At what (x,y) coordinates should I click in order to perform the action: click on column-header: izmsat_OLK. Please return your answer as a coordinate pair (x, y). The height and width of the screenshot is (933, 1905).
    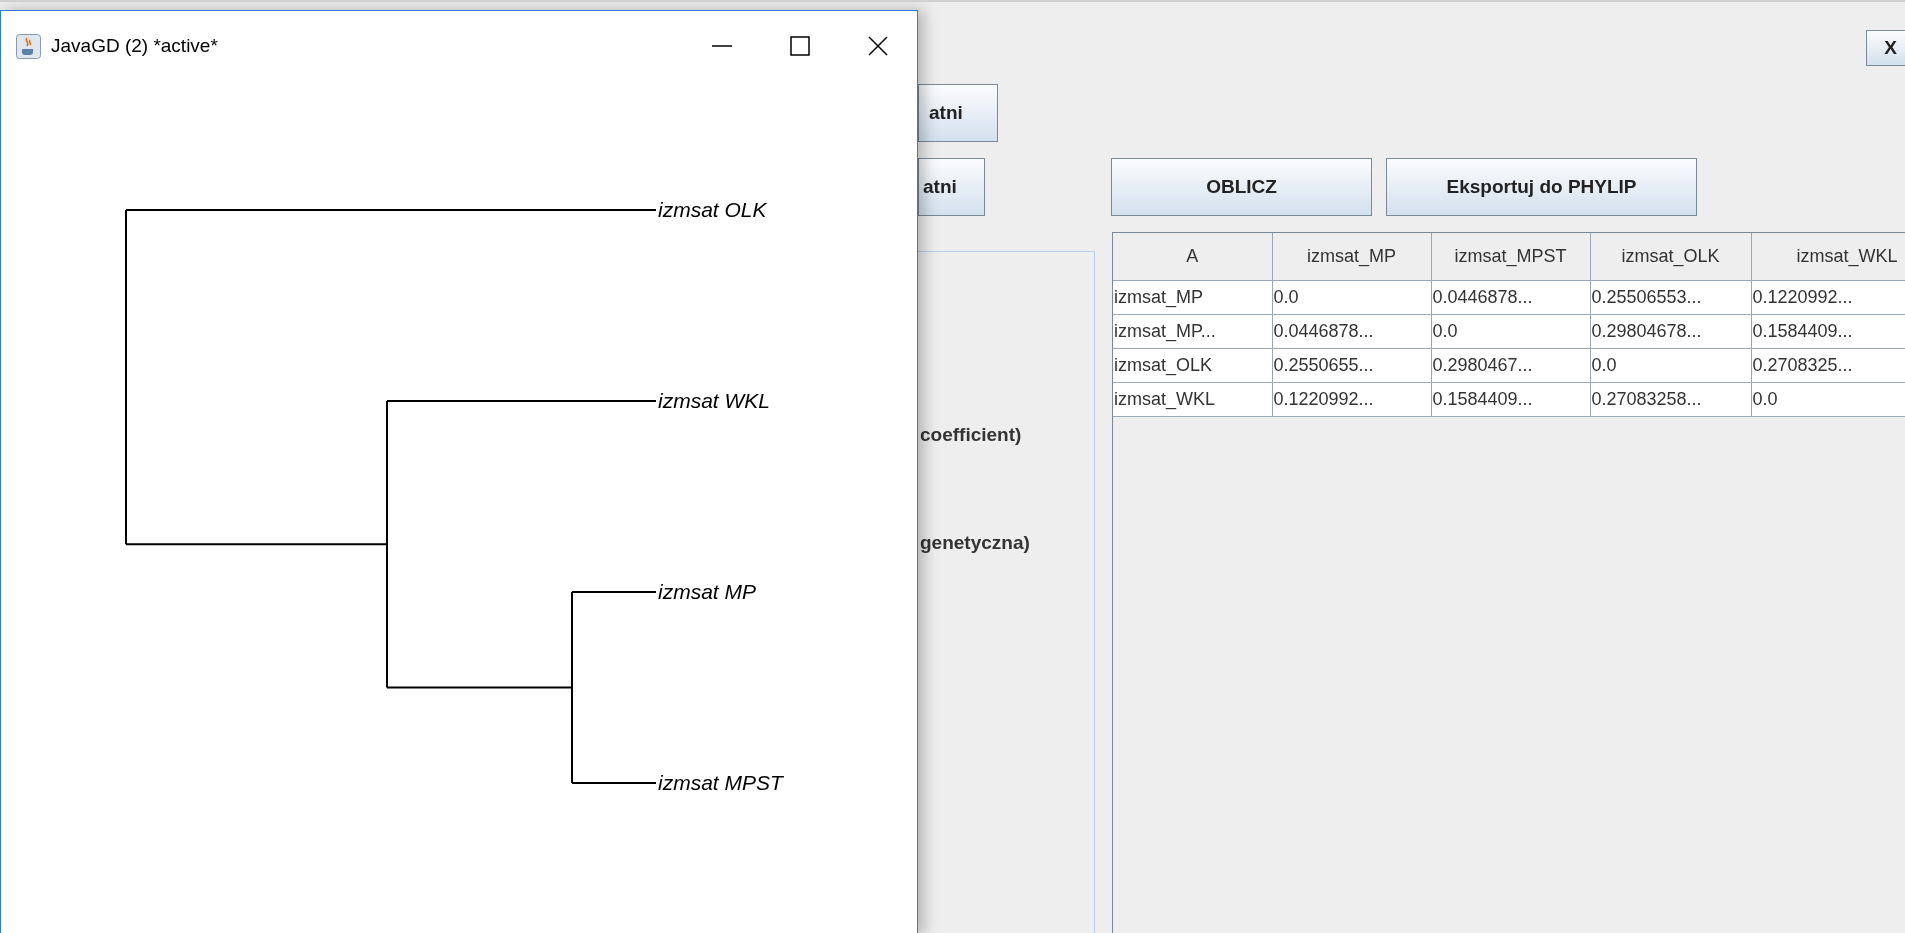
    Looking at the image, I should click on (1670, 257).